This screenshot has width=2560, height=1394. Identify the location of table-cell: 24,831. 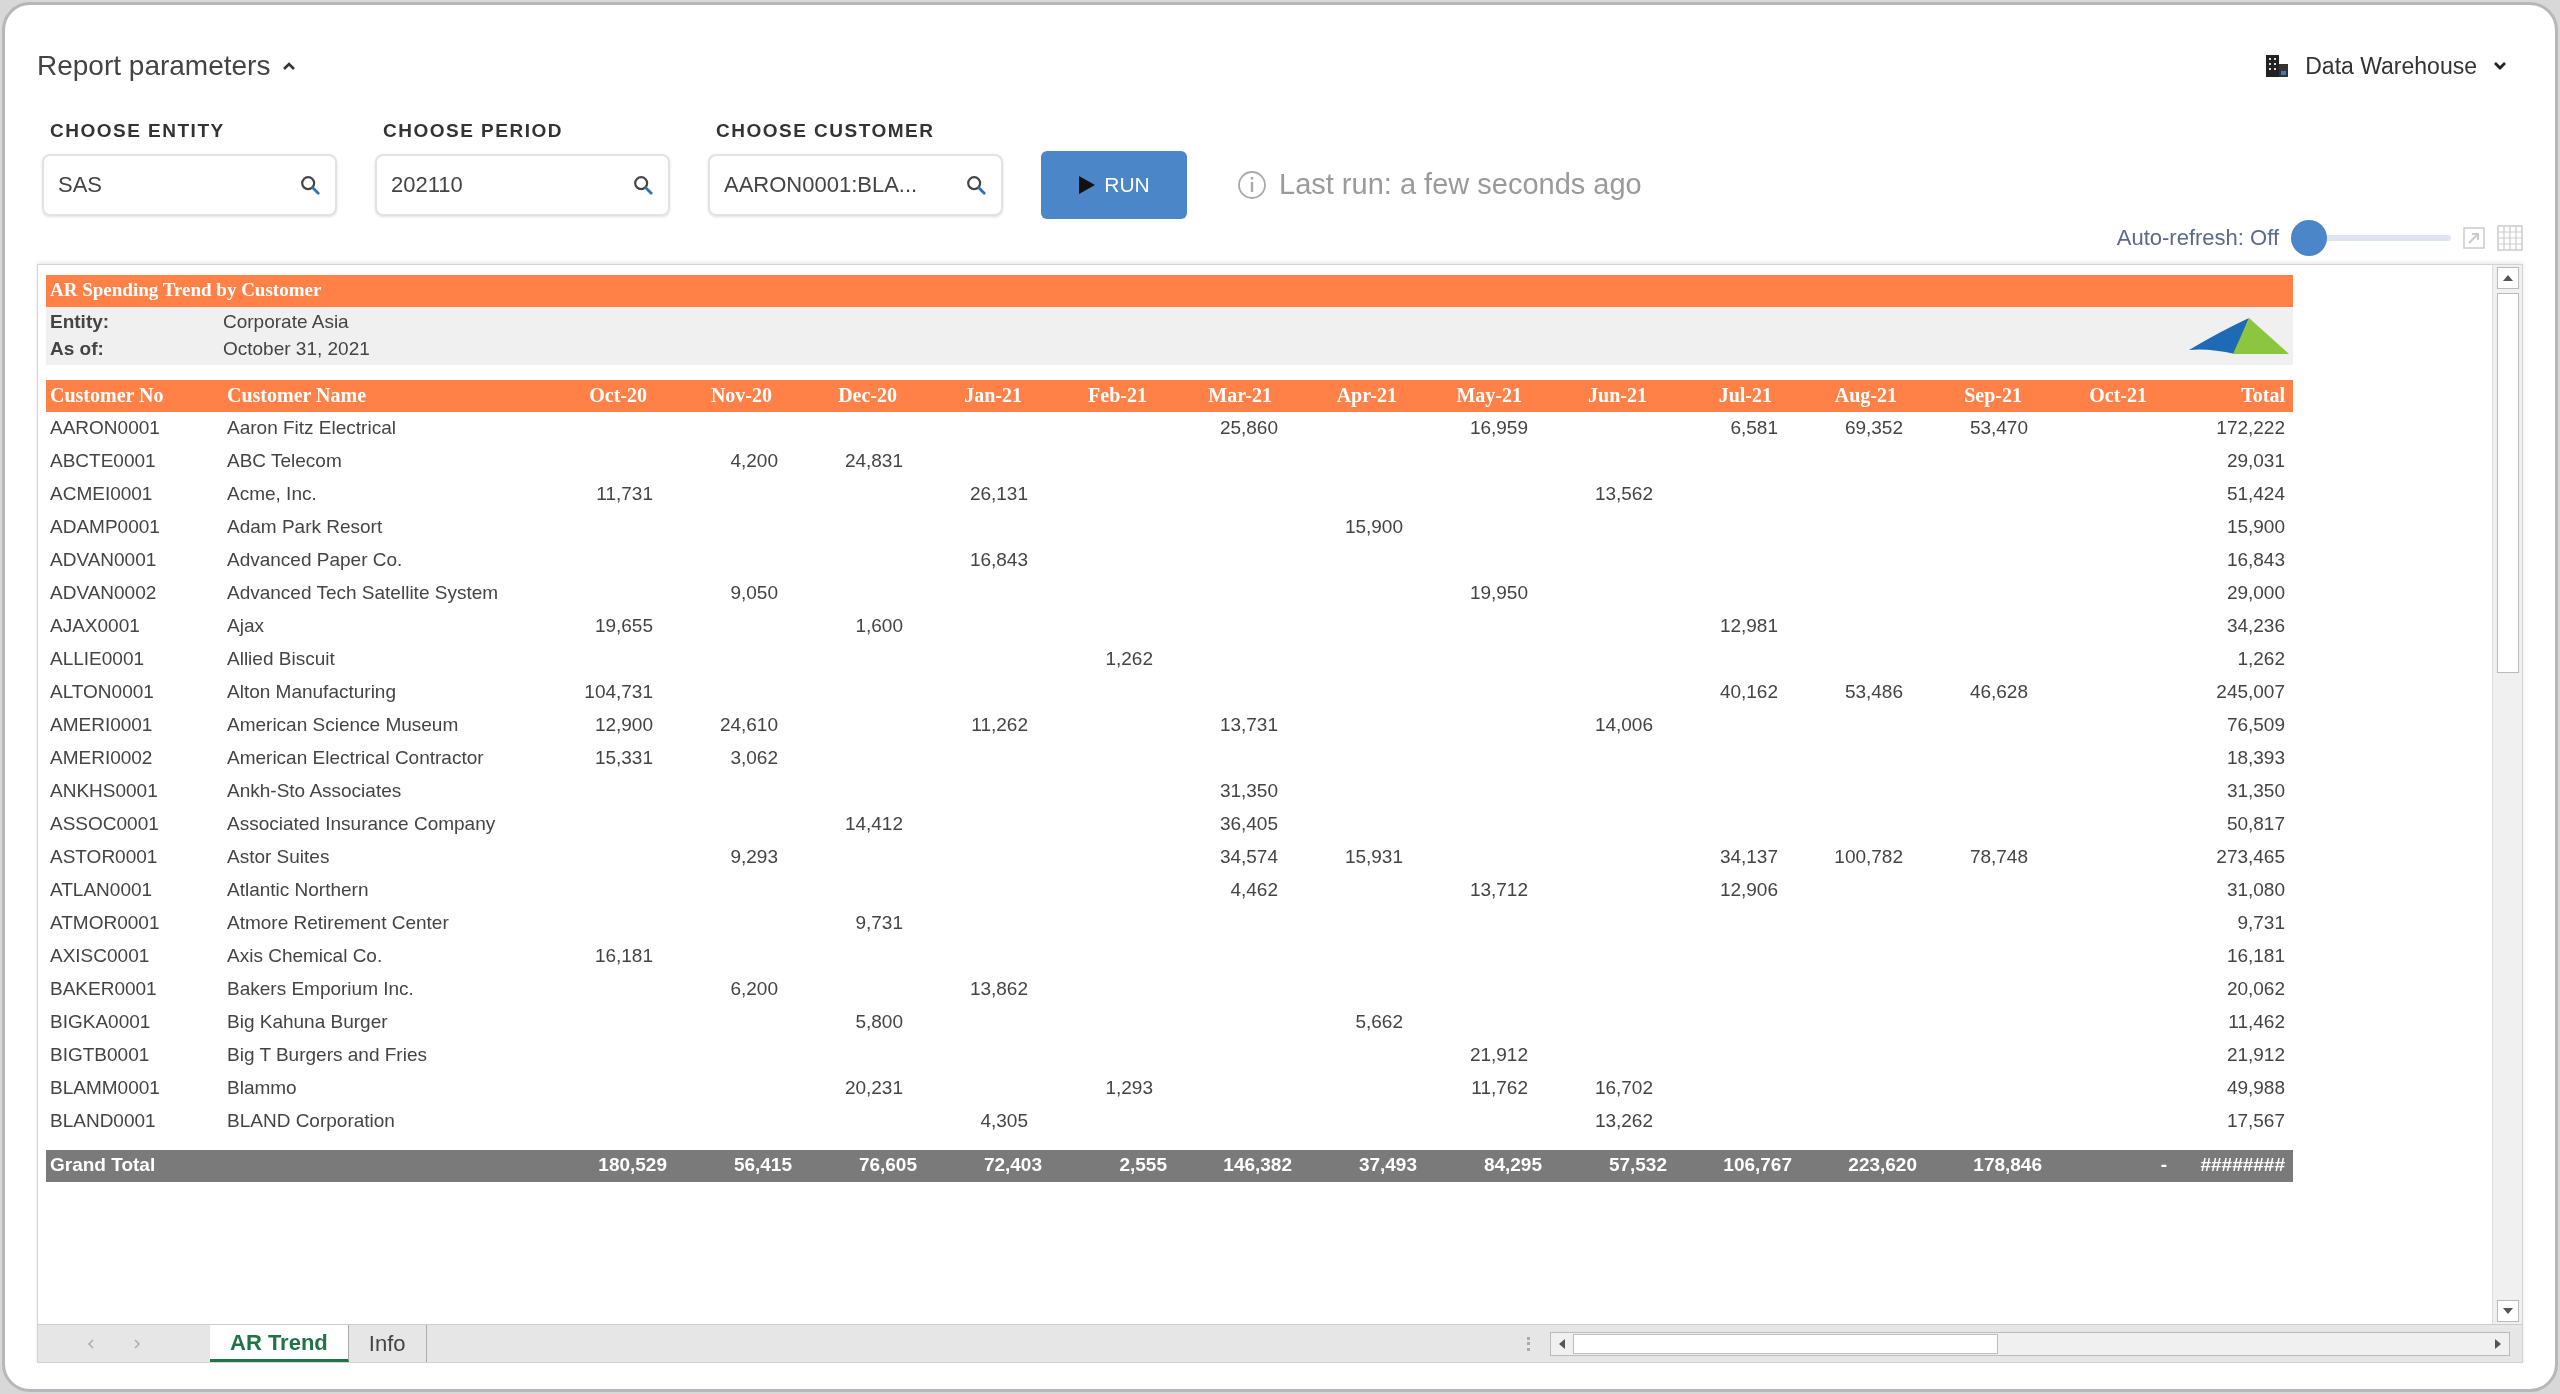
(873, 460).